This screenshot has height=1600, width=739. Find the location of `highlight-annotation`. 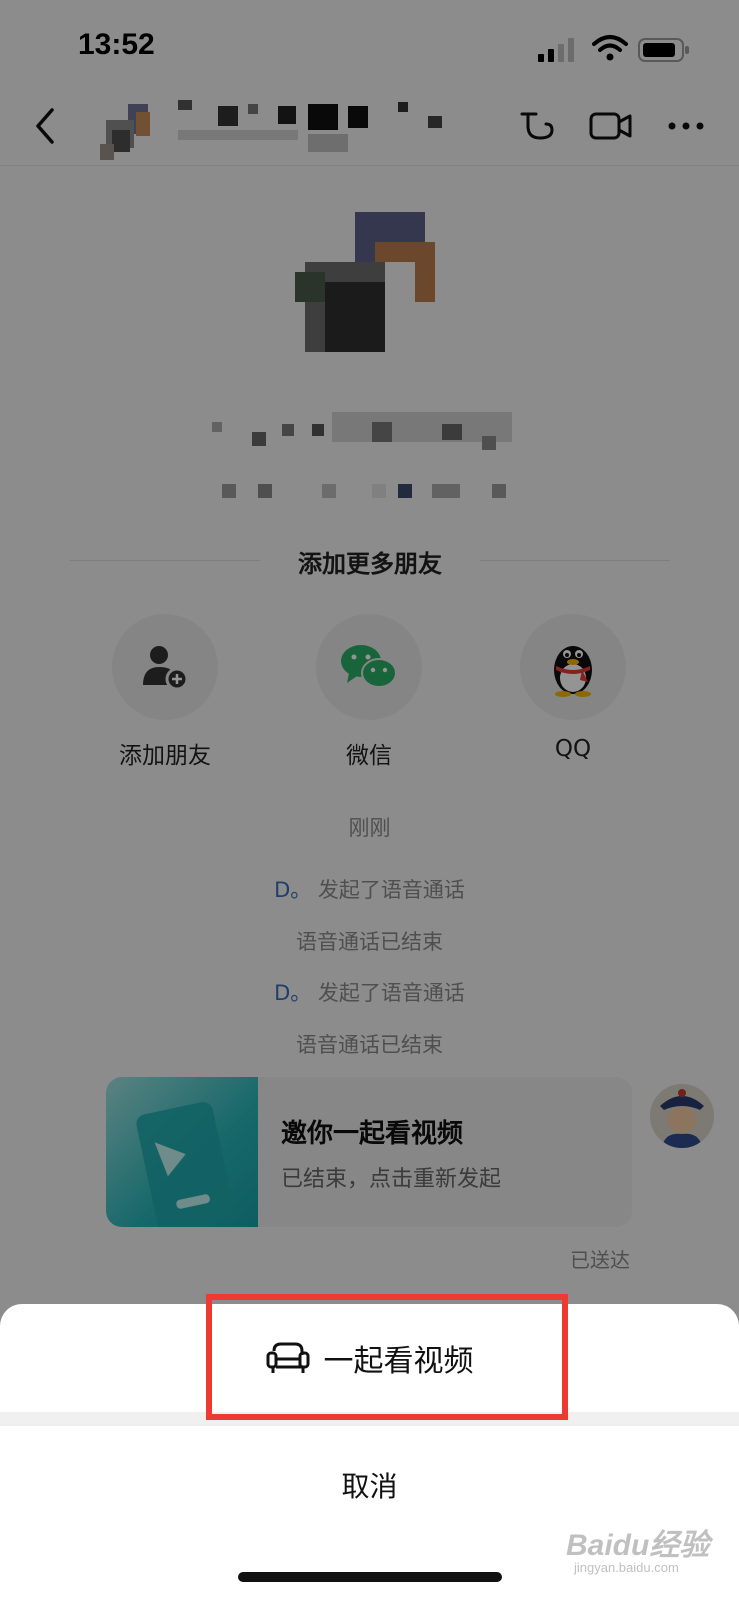

highlight-annotation is located at coordinates (387, 1357).